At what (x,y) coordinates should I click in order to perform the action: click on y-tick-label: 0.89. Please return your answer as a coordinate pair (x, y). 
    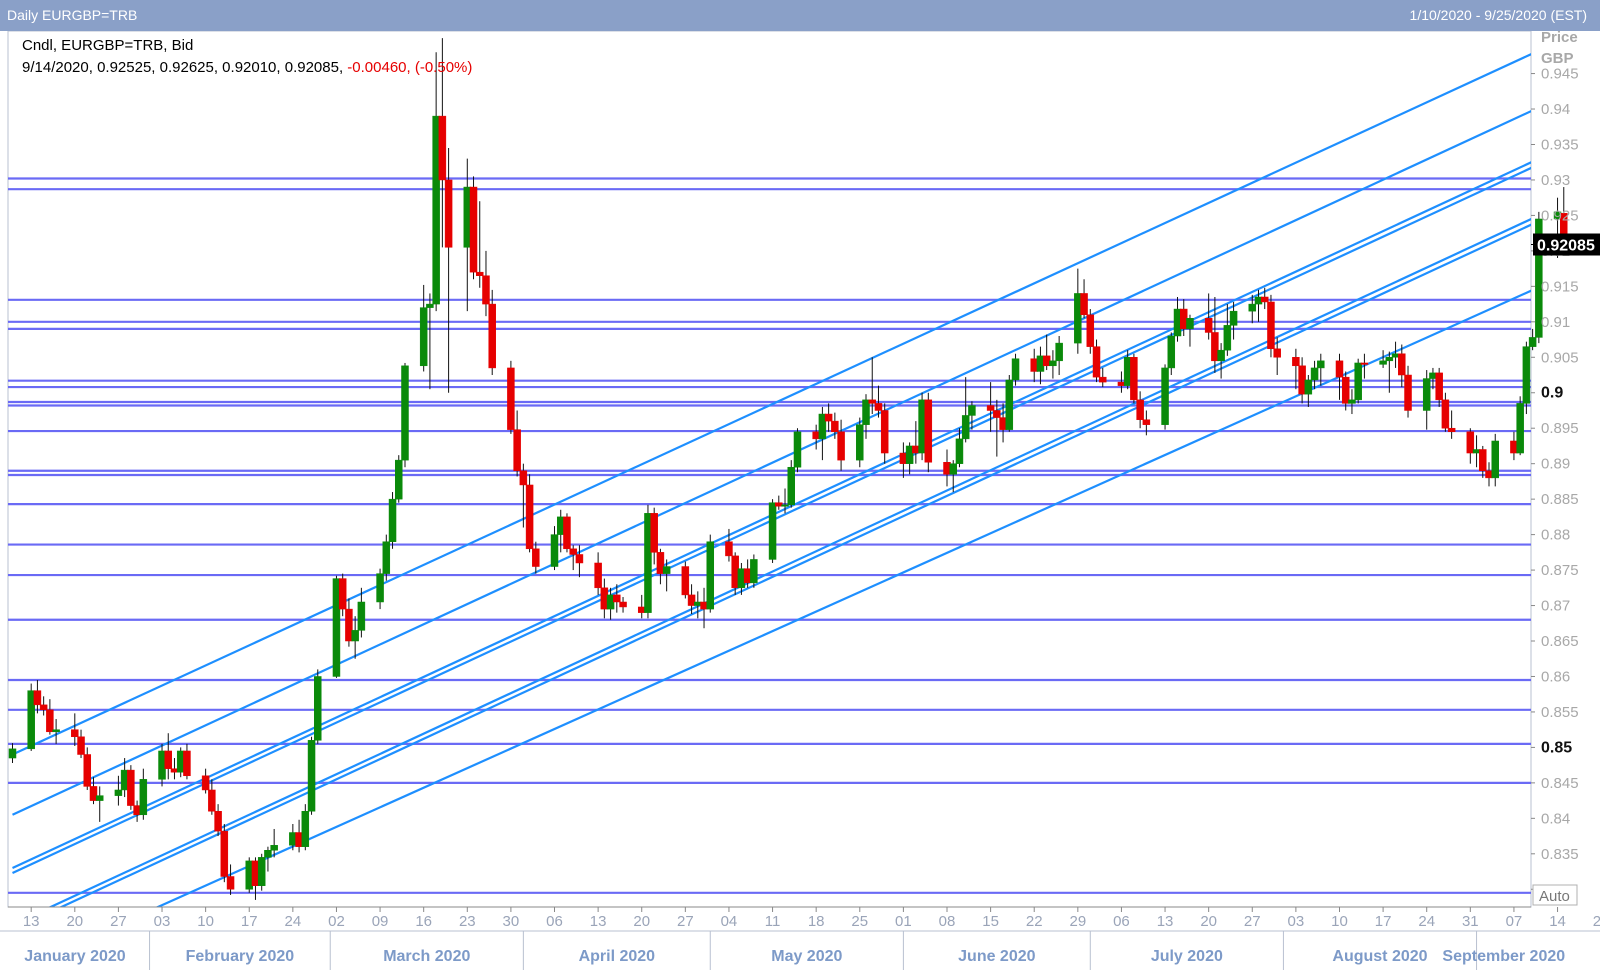
    Looking at the image, I should click on (1555, 464).